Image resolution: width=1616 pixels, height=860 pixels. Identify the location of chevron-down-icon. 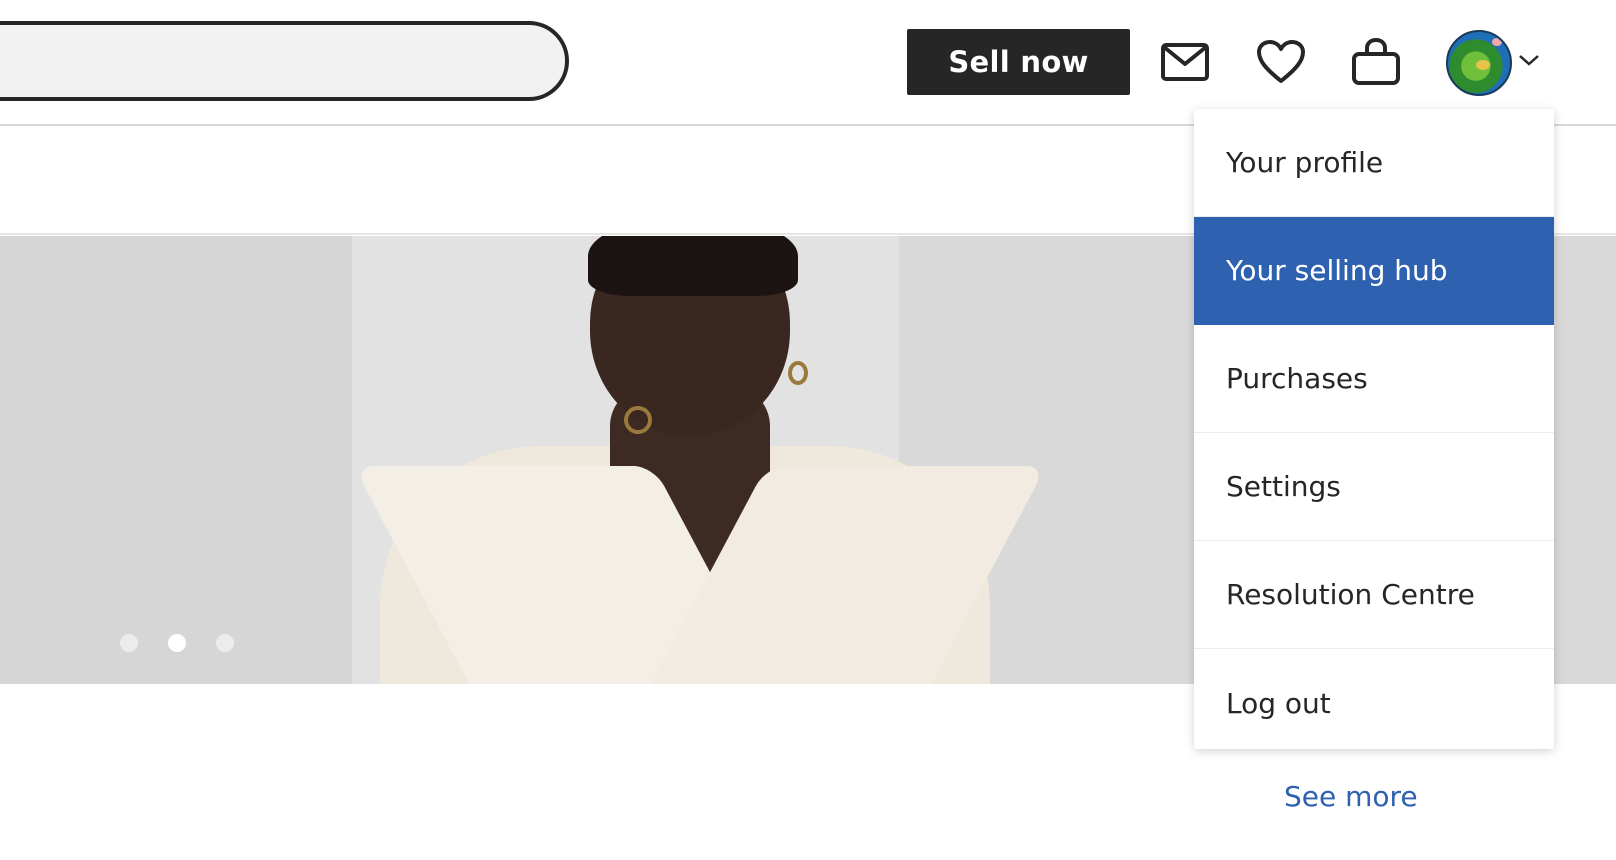
(1529, 60).